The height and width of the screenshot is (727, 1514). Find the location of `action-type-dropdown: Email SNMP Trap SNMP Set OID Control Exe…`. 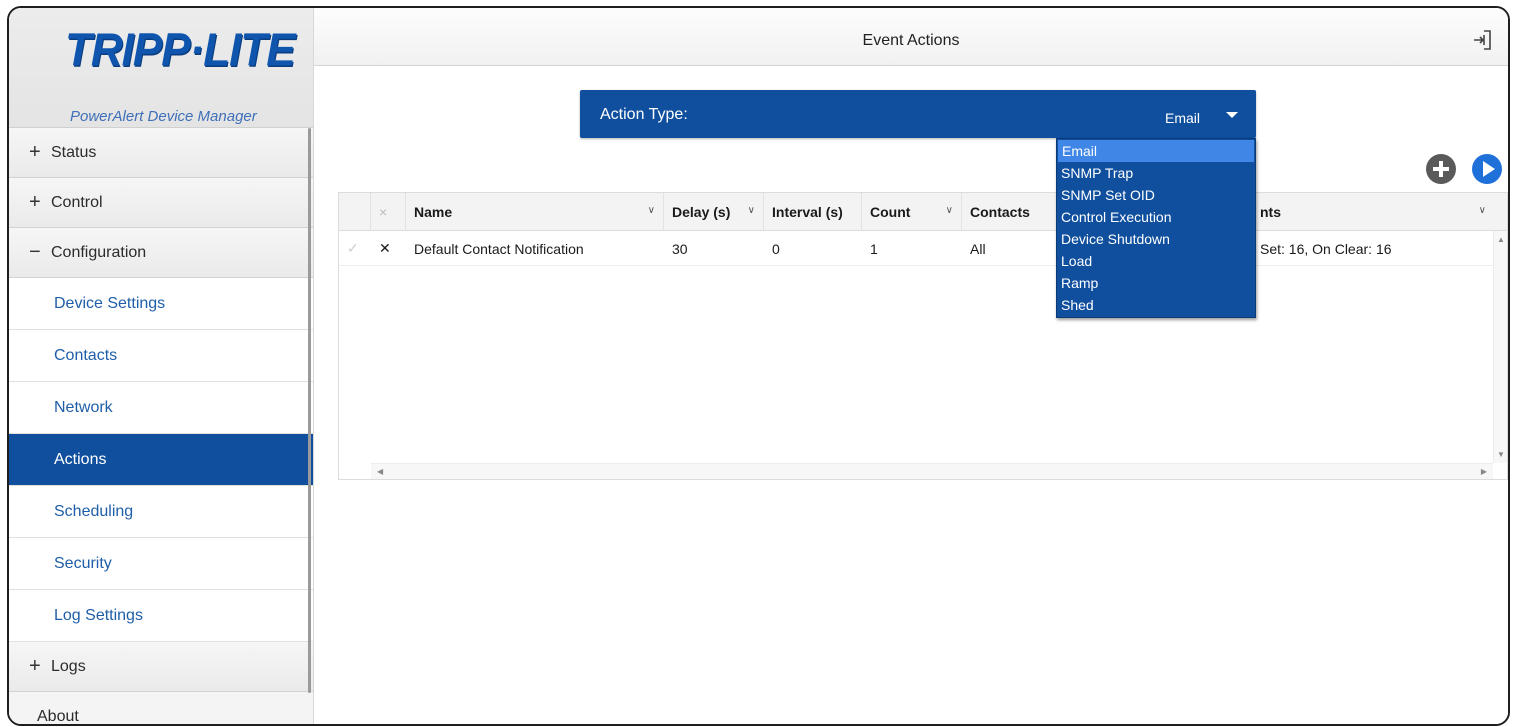

action-type-dropdown: Email SNMP Trap SNMP Set OID Control Exe… is located at coordinates (1156, 228).